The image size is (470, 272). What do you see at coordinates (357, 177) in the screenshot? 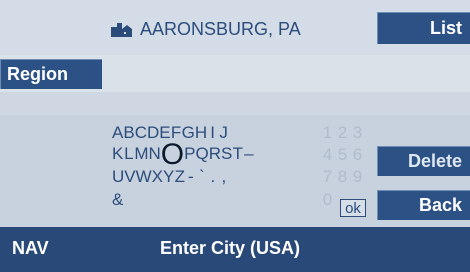
I see `digit-key: 9` at bounding box center [357, 177].